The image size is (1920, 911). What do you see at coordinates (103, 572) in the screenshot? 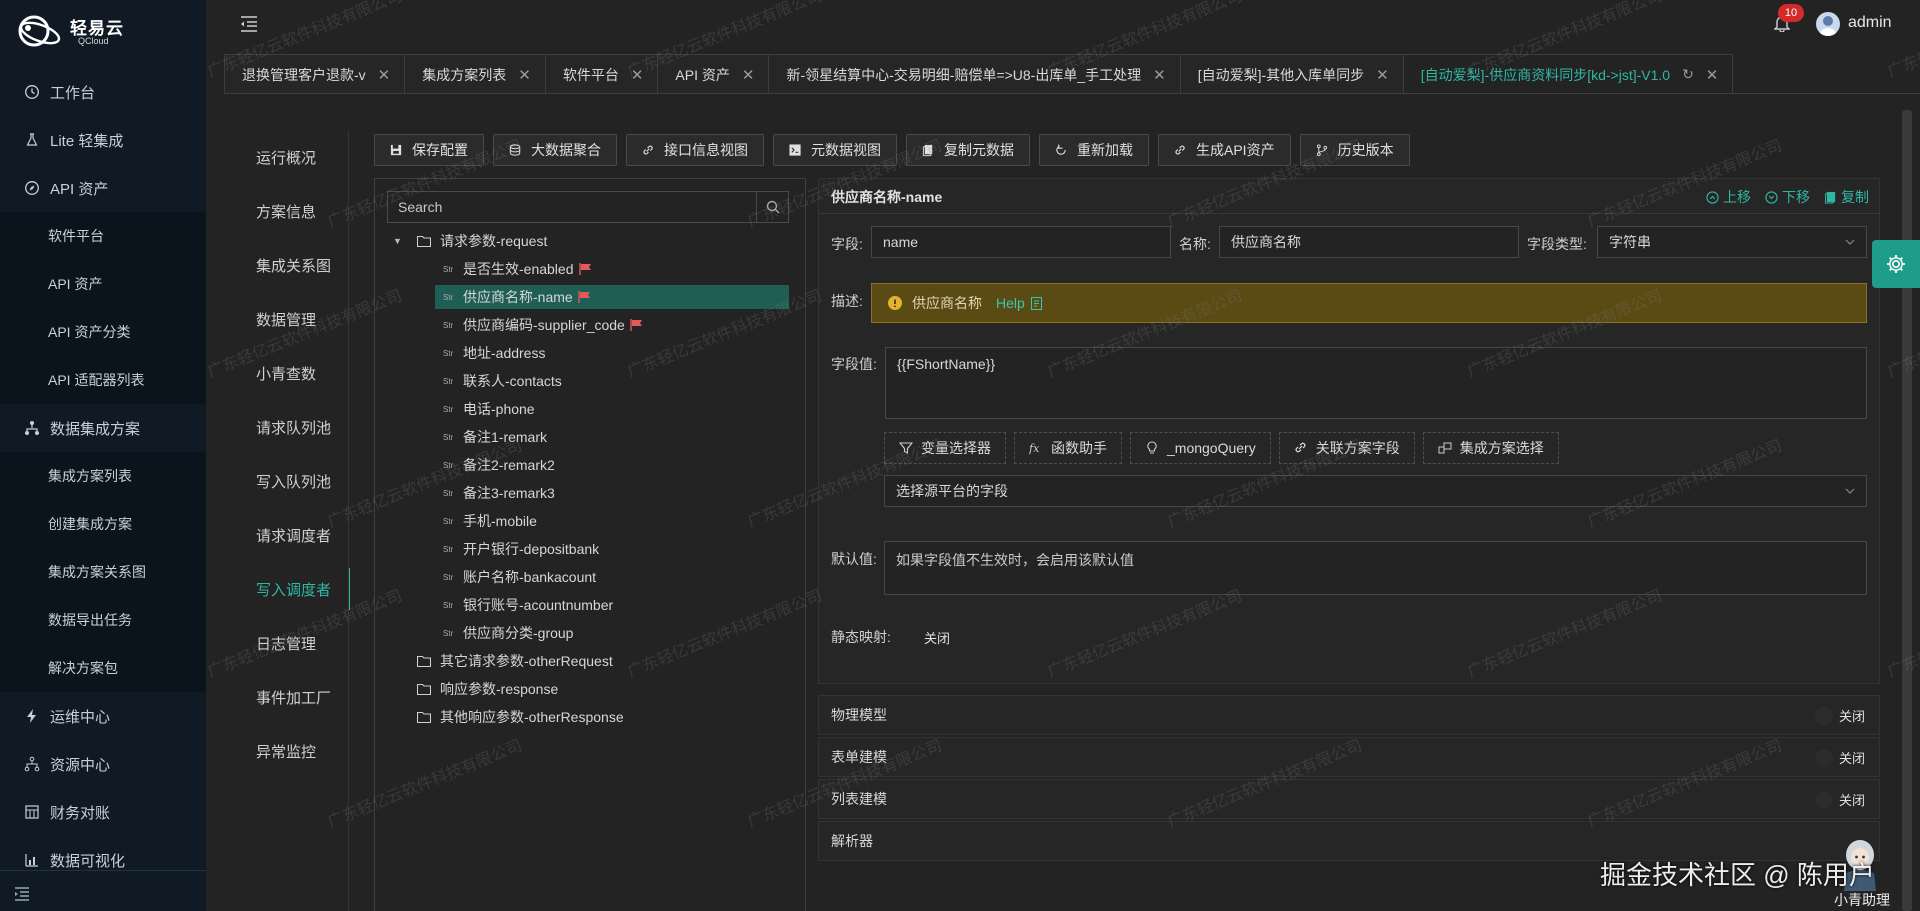
I see `sidebar-item: 集成方案关系图` at bounding box center [103, 572].